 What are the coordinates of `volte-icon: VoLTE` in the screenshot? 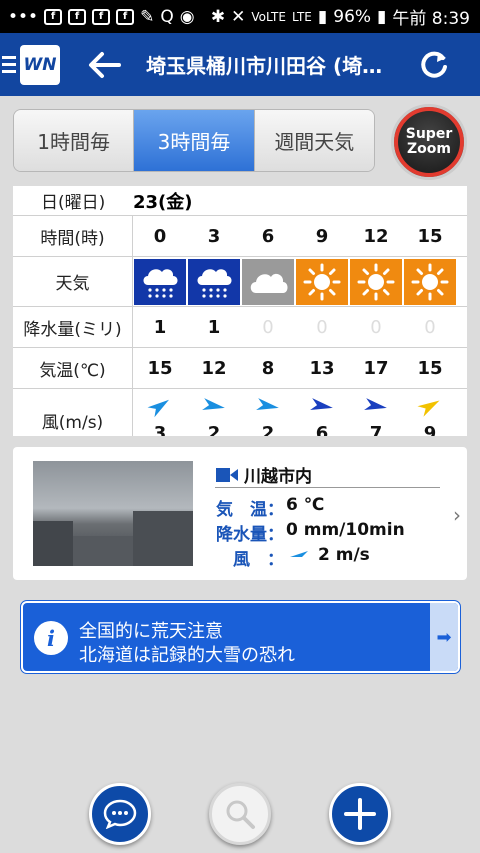 It's located at (268, 16).